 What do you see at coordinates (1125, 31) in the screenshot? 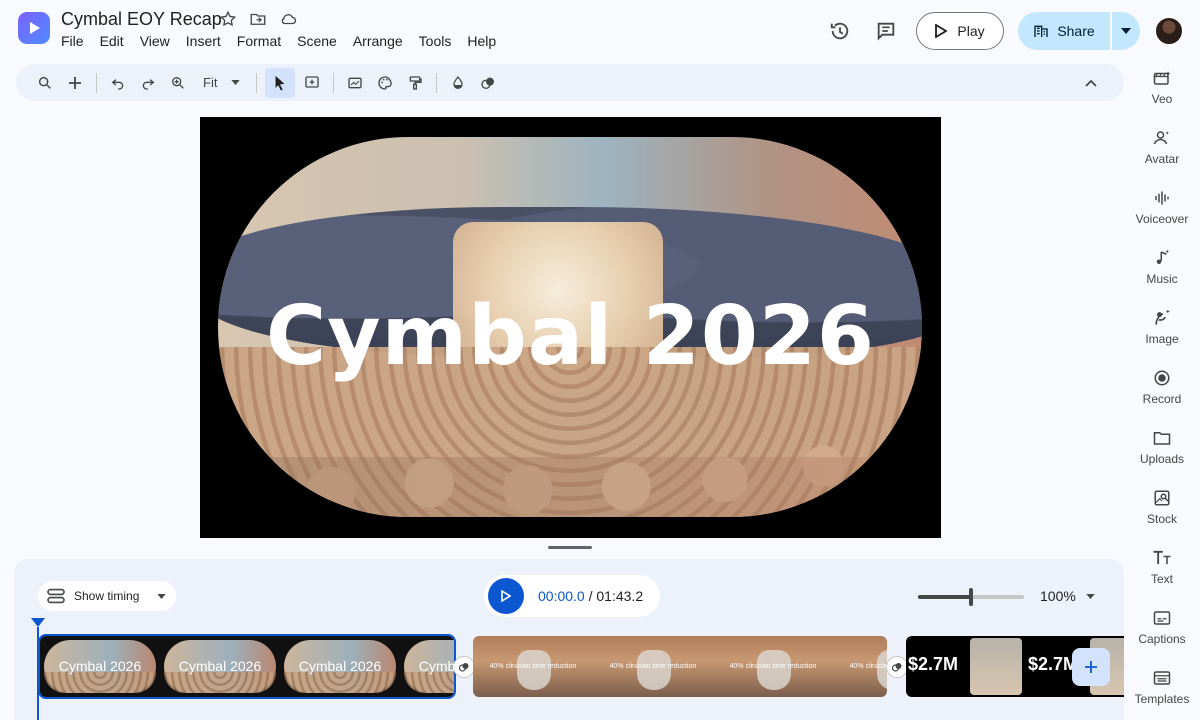
I see `share-dropdown-button` at bounding box center [1125, 31].